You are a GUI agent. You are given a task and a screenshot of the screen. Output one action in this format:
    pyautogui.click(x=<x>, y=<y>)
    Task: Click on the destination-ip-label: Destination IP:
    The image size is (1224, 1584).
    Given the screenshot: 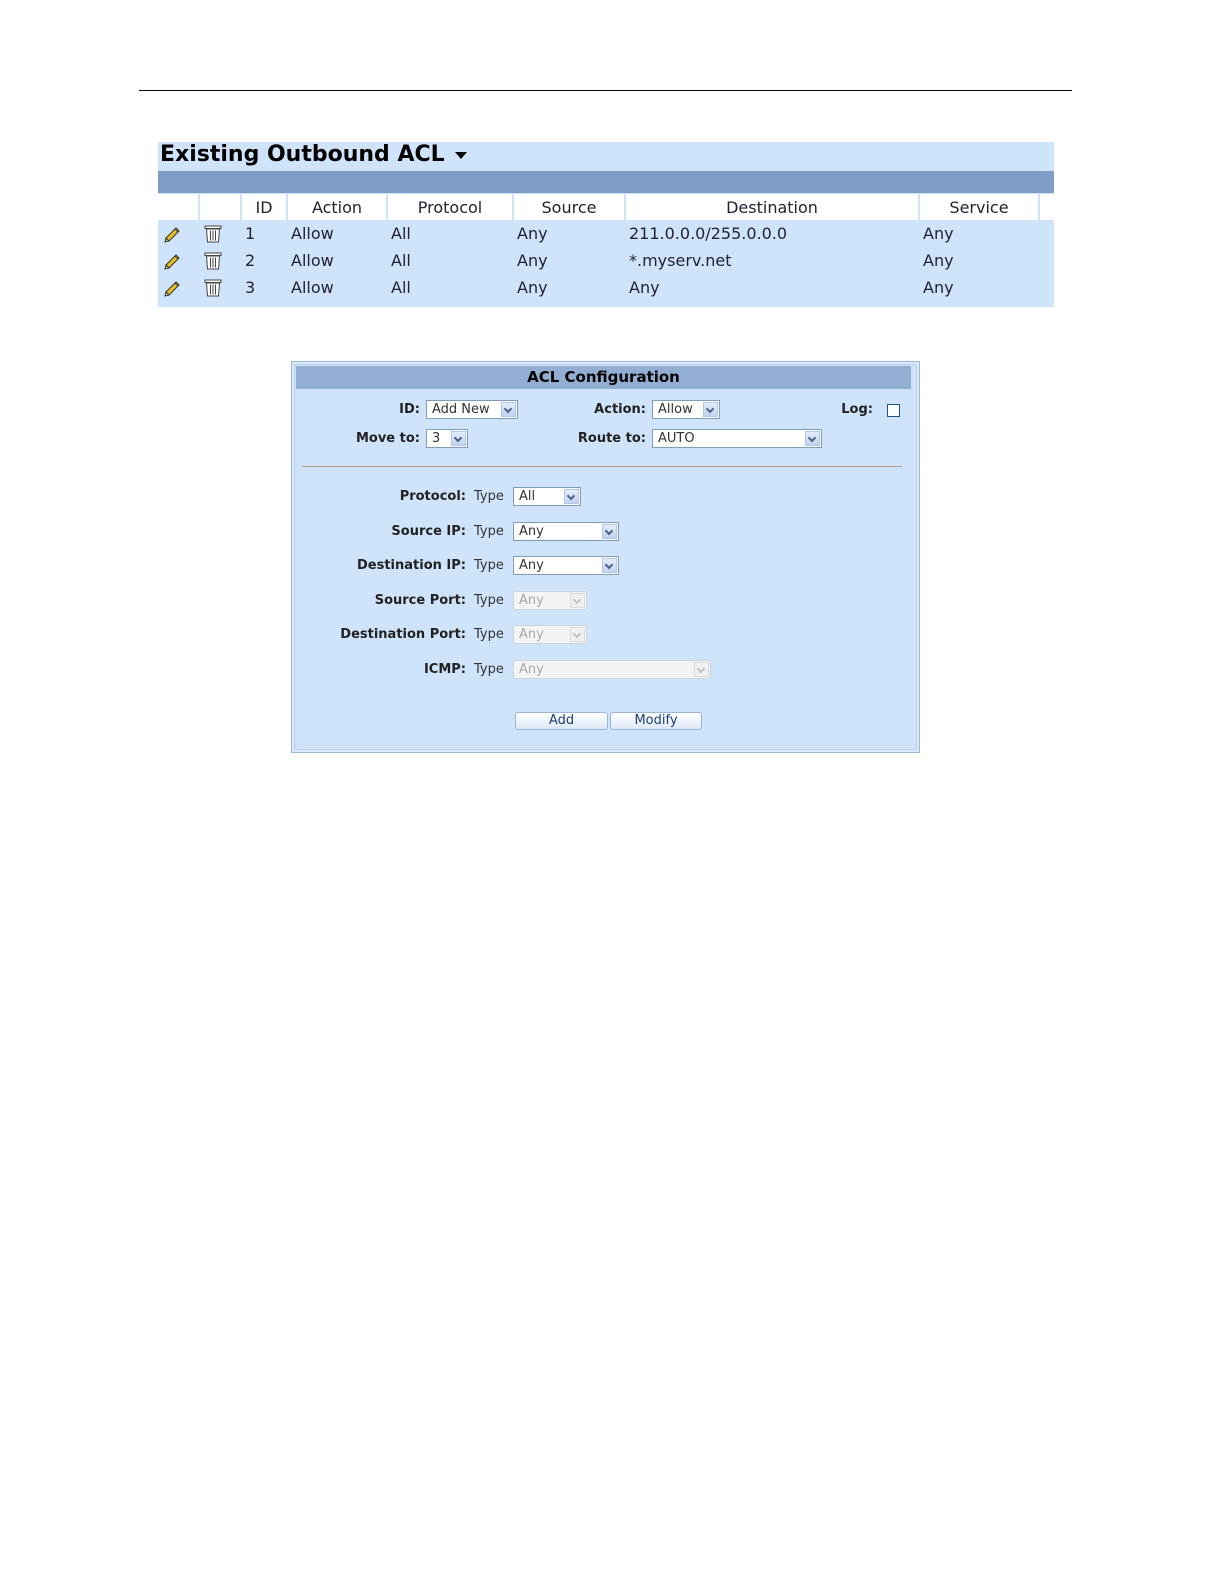 What is the action you would take?
    pyautogui.click(x=411, y=565)
    